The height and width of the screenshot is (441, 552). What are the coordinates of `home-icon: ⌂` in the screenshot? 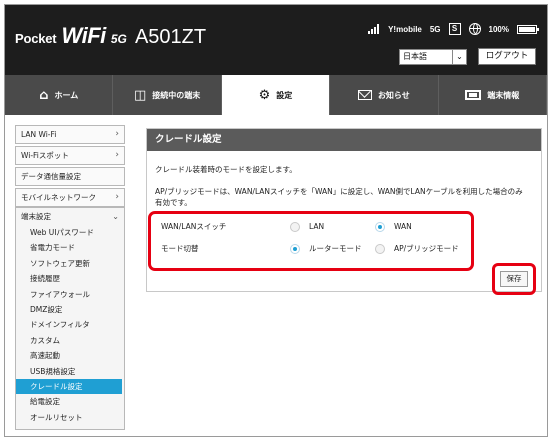 It's located at (44, 95).